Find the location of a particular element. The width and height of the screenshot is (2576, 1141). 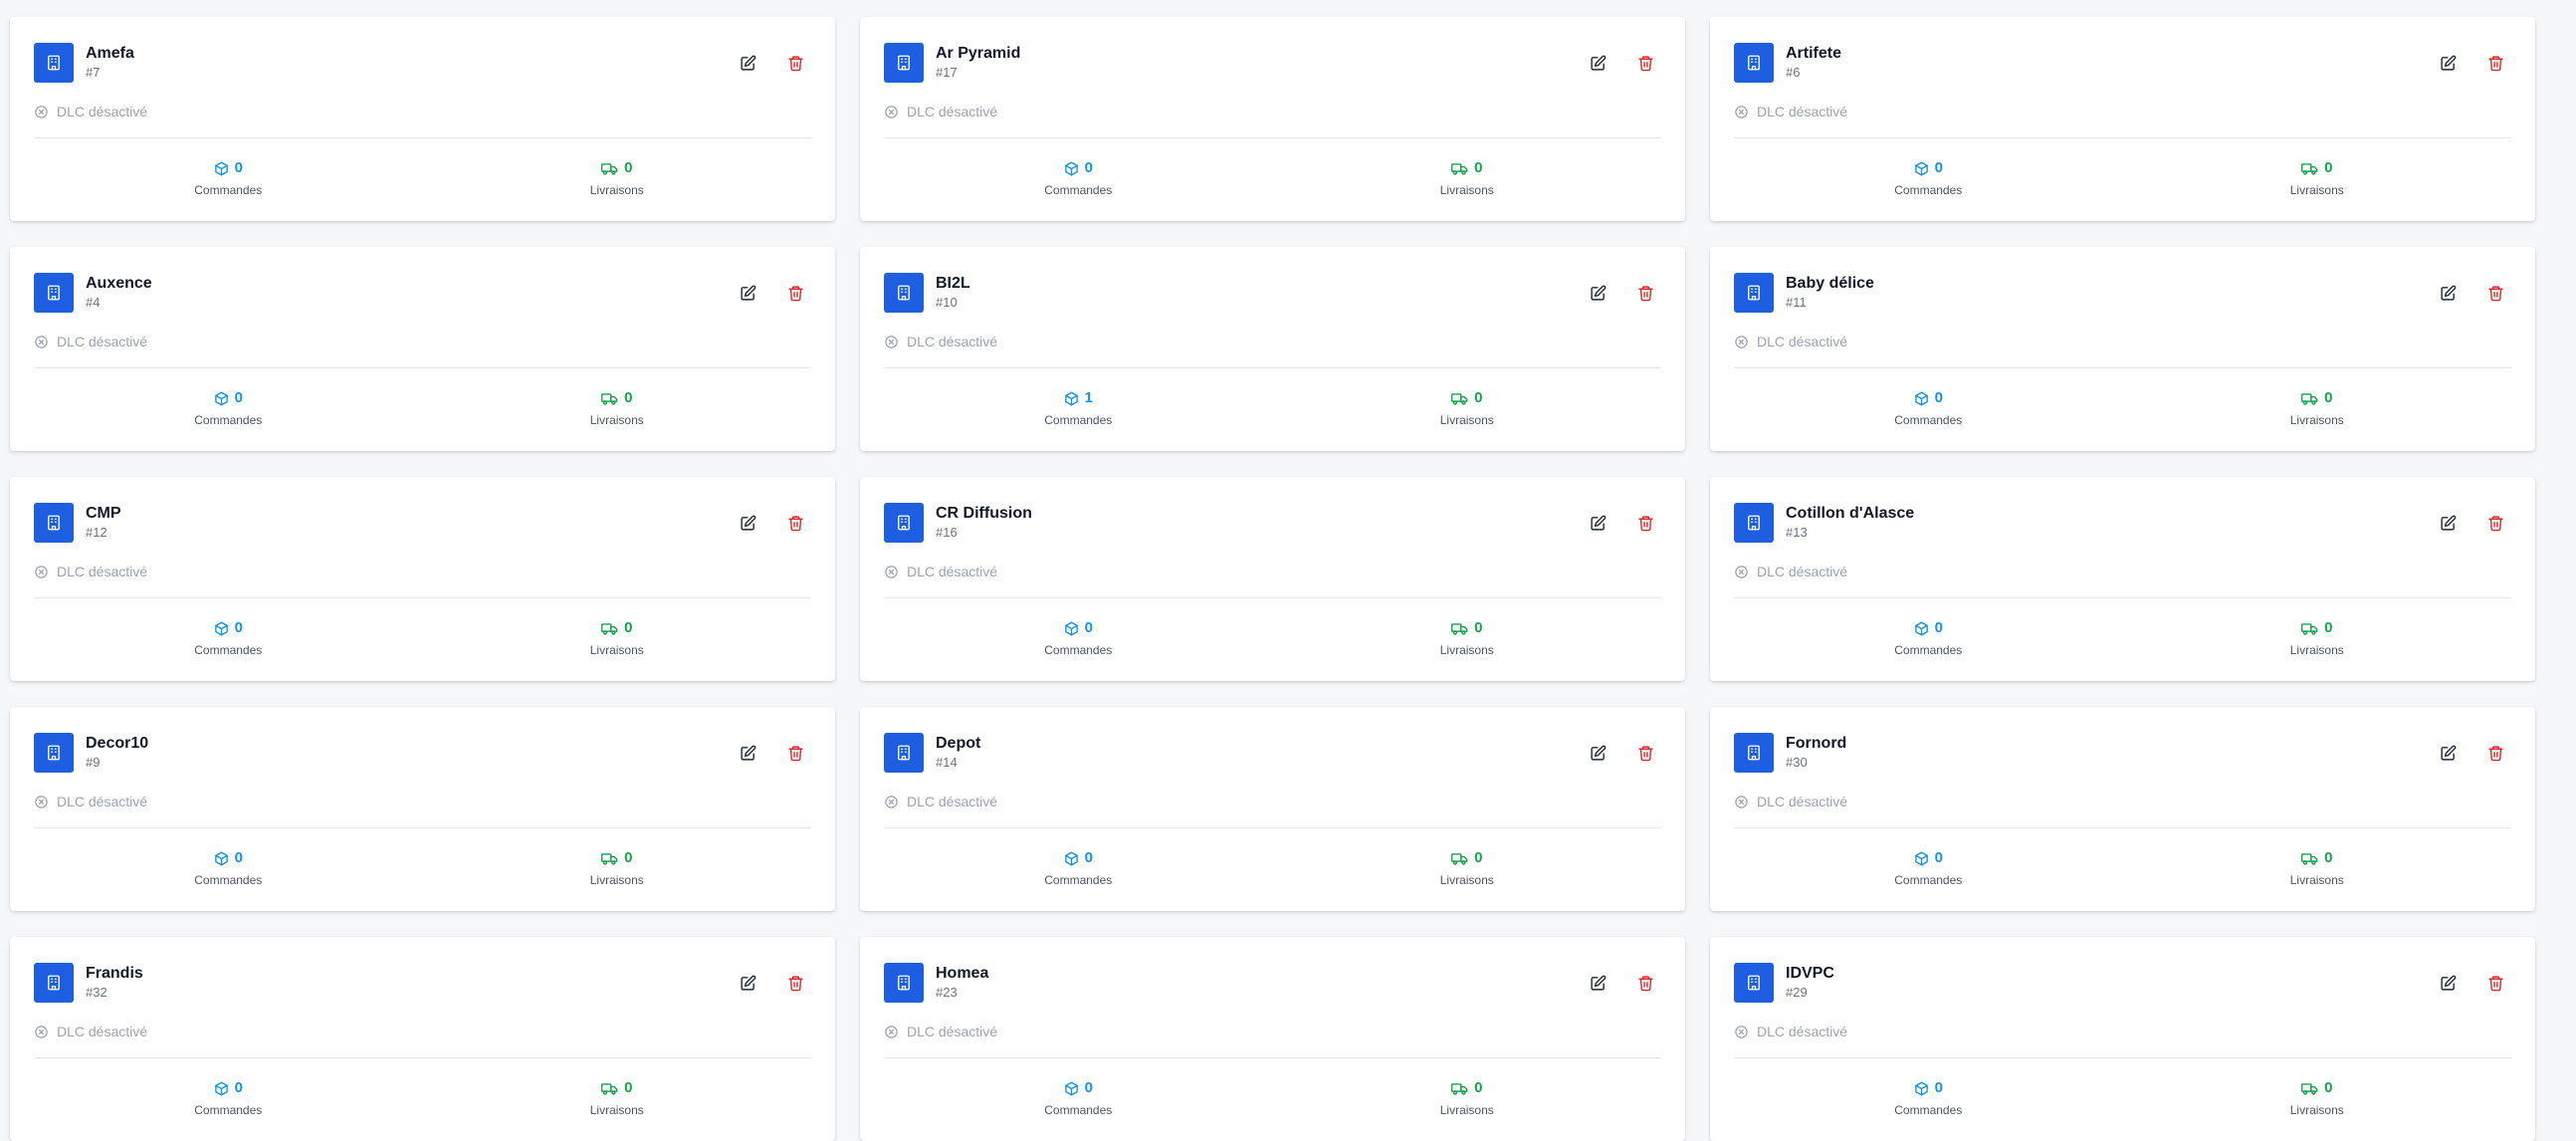

client-name: Ar Pyramid is located at coordinates (978, 54).